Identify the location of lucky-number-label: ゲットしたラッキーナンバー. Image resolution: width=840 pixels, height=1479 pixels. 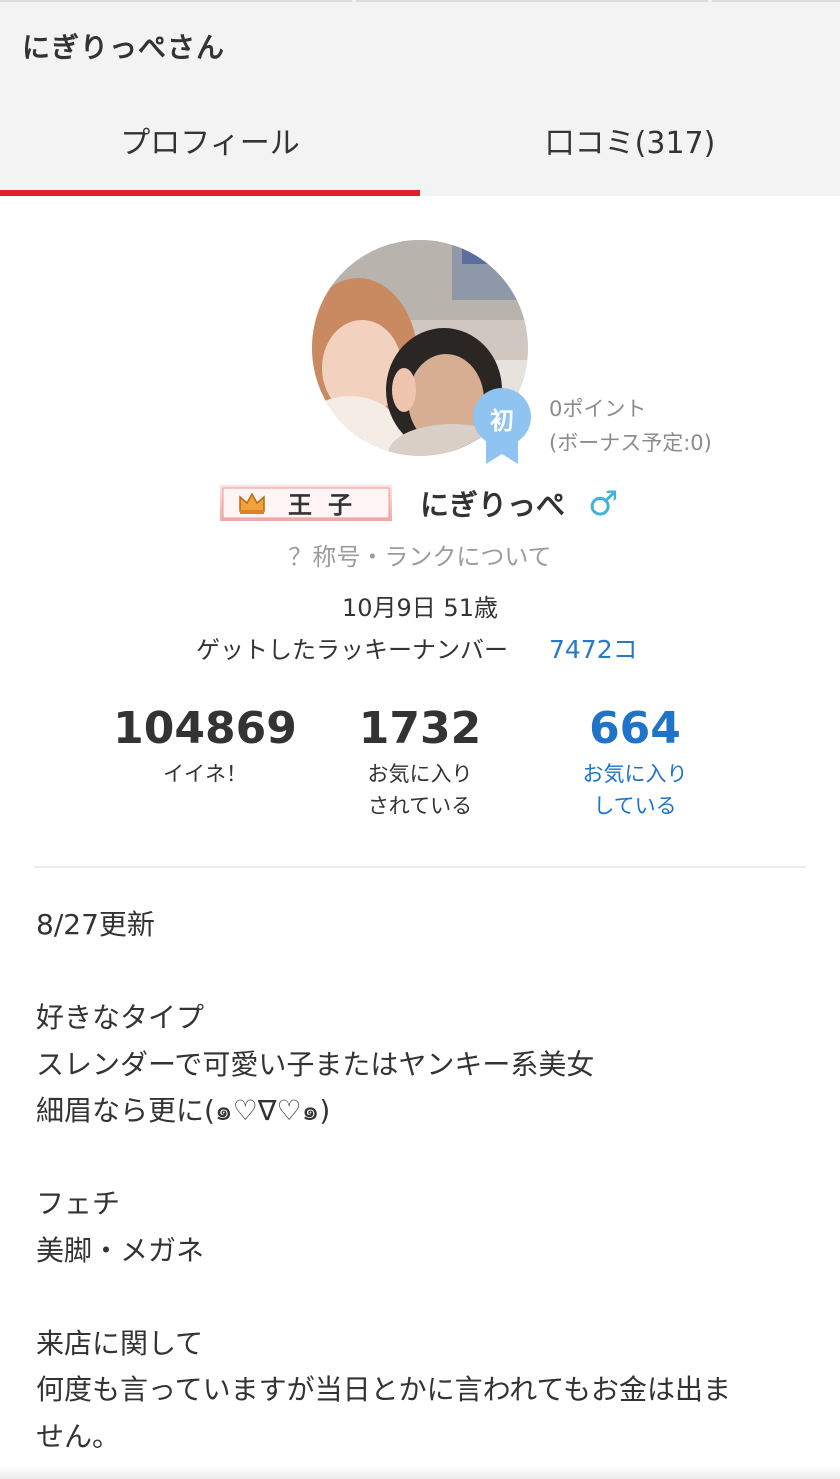
(352, 650).